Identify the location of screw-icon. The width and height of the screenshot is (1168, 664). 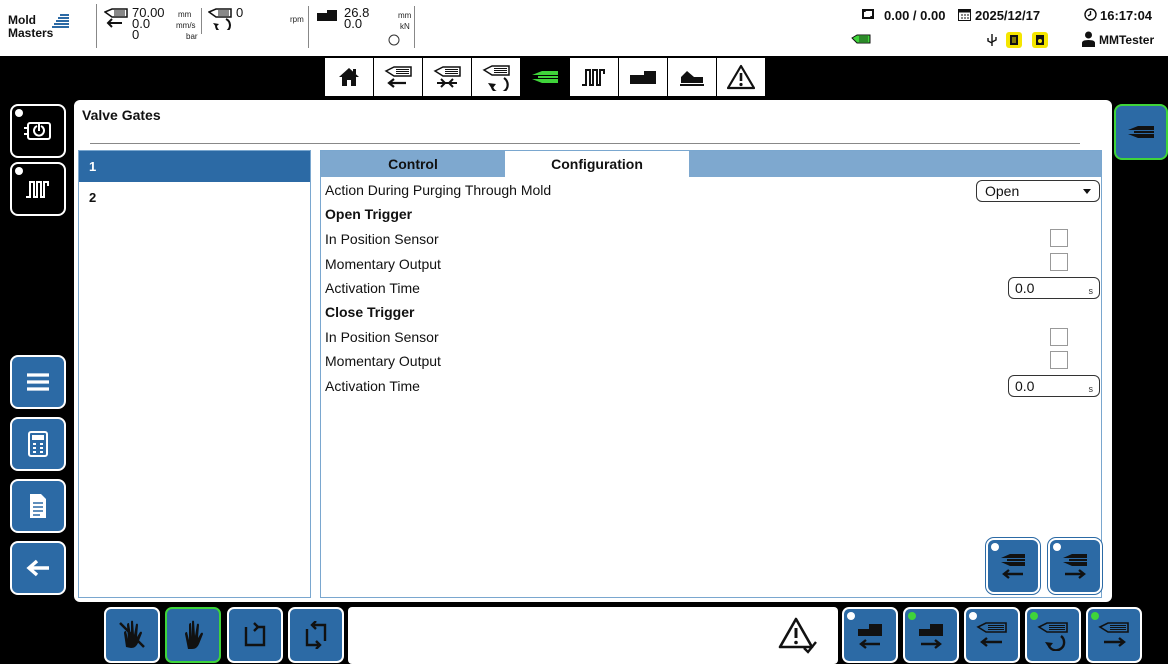
(496, 78).